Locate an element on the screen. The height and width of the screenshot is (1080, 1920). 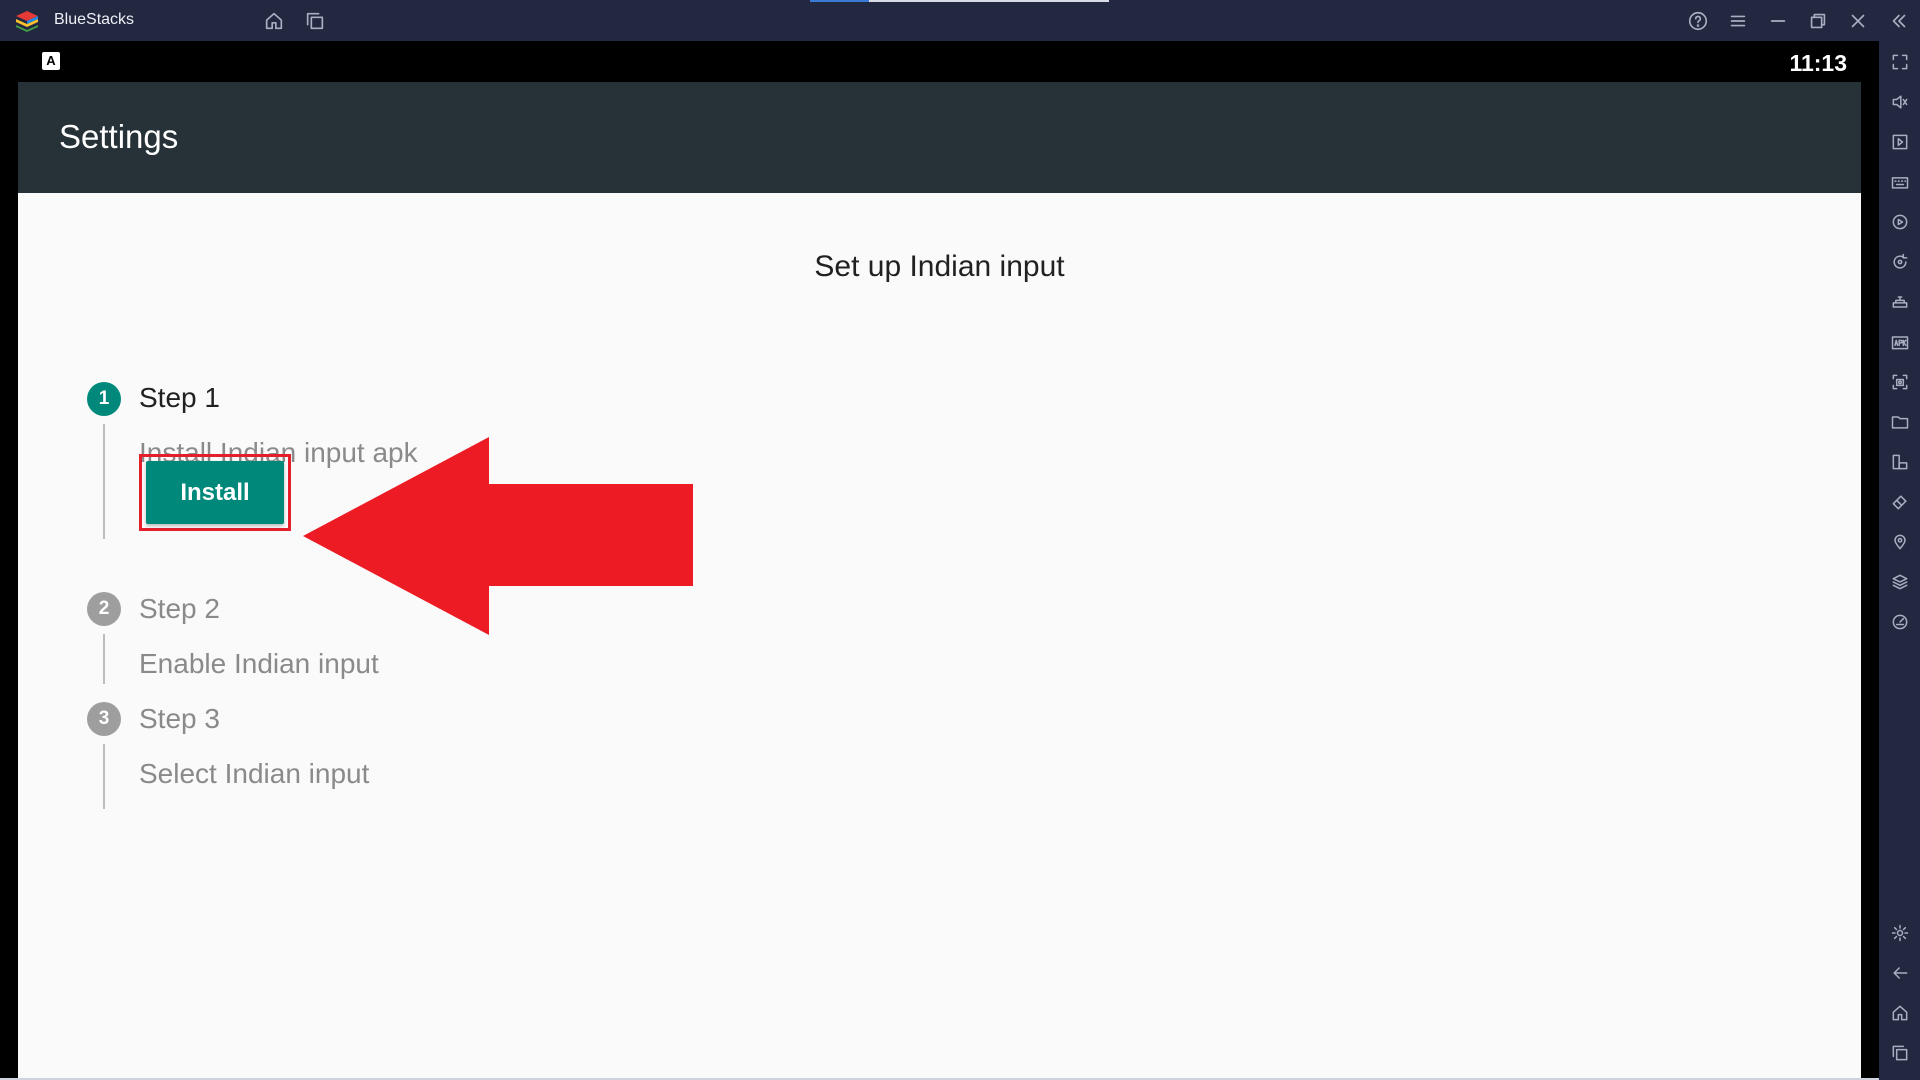
app-bar: Settings is located at coordinates (939, 137).